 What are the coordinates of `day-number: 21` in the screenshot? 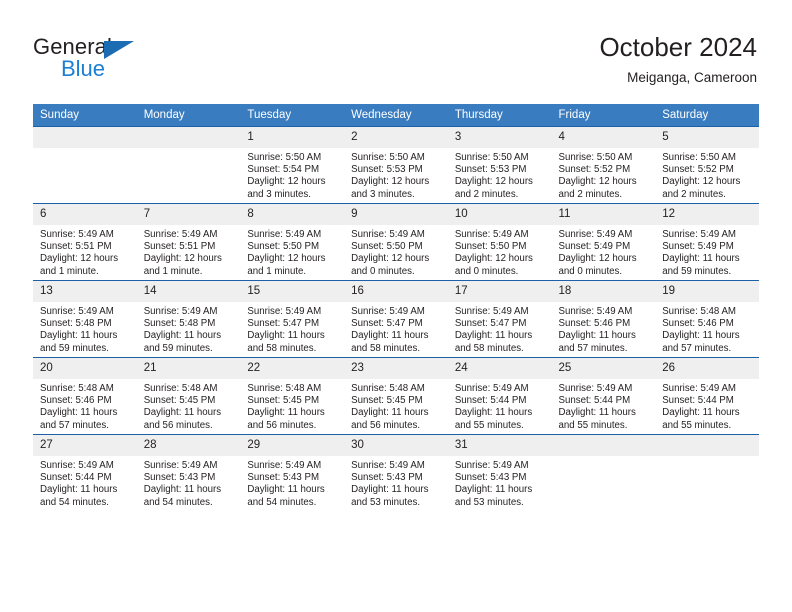 It's located at (188, 368).